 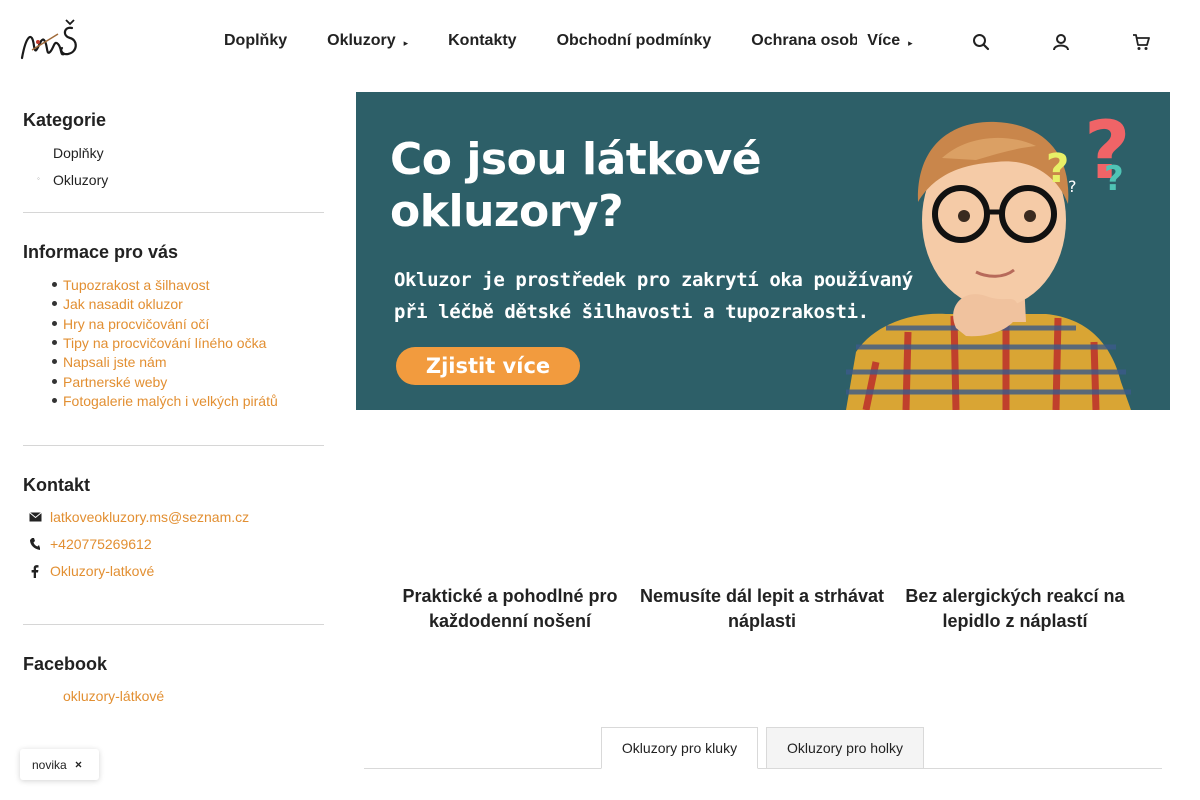 I want to click on contact-email: latkoveokluzory.ms@seznam.cz, so click(x=136, y=517).